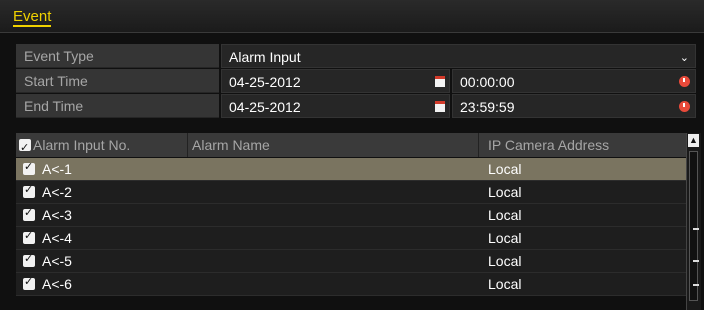  Describe the element at coordinates (487, 107) in the screenshot. I see `end-time-value: 23:59:59` at that location.